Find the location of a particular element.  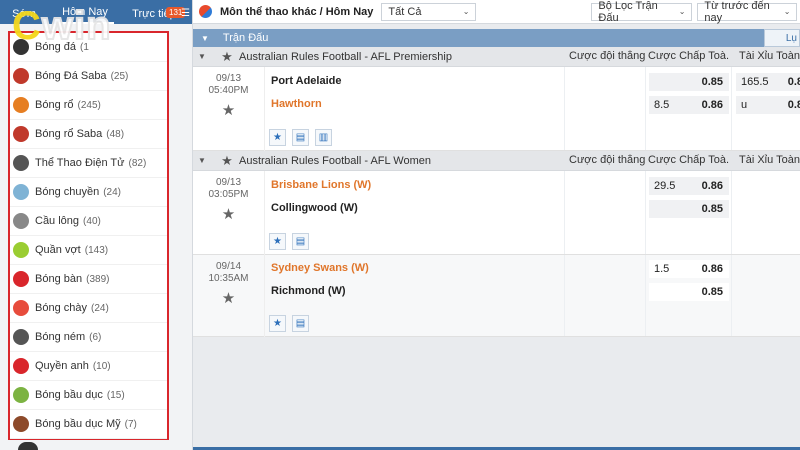

basketball-icon is located at coordinates (21, 105).